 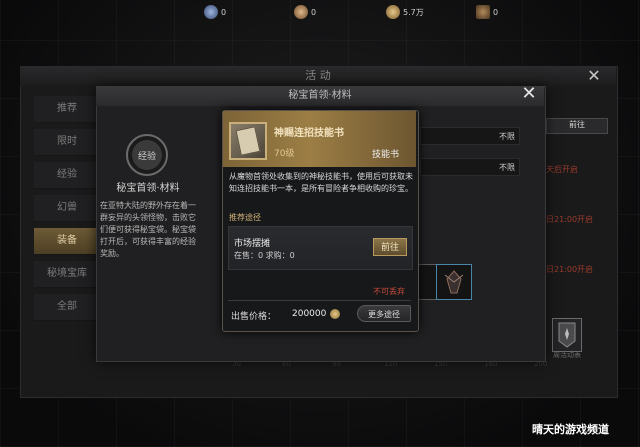 What do you see at coordinates (309, 133) in the screenshot?
I see `item-name: 神赐连招技能书` at bounding box center [309, 133].